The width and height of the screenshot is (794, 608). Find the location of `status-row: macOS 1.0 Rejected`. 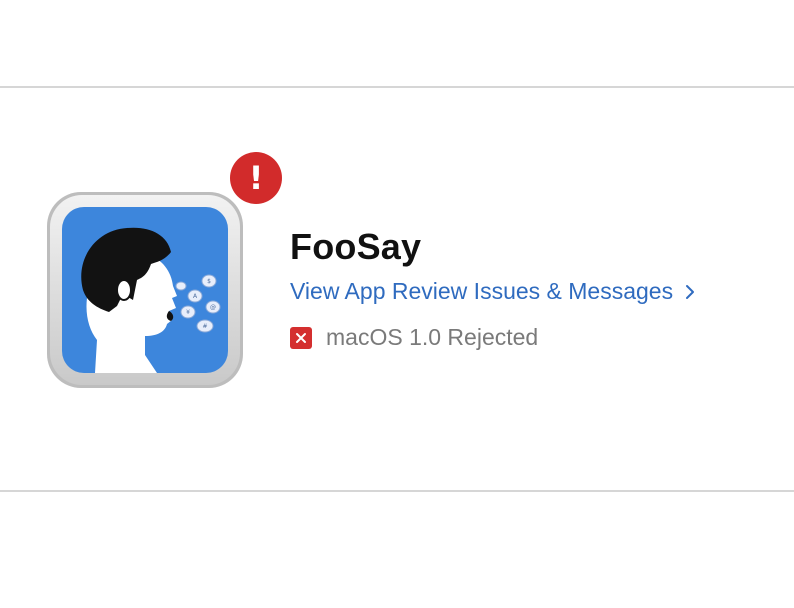

status-row: macOS 1.0 Rejected is located at coordinates (414, 337).